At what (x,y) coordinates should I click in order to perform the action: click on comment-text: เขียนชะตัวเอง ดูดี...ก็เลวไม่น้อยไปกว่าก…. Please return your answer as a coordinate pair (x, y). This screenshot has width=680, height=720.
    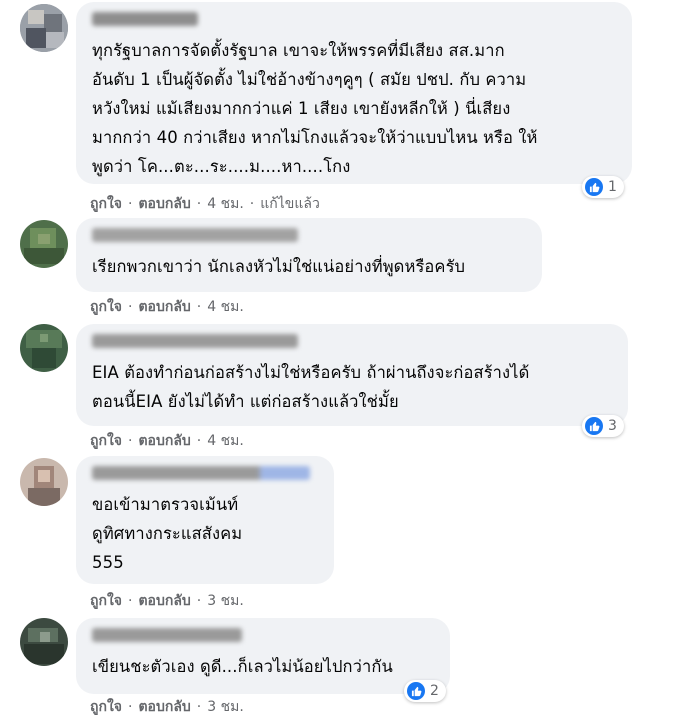
    Looking at the image, I should click on (242, 666).